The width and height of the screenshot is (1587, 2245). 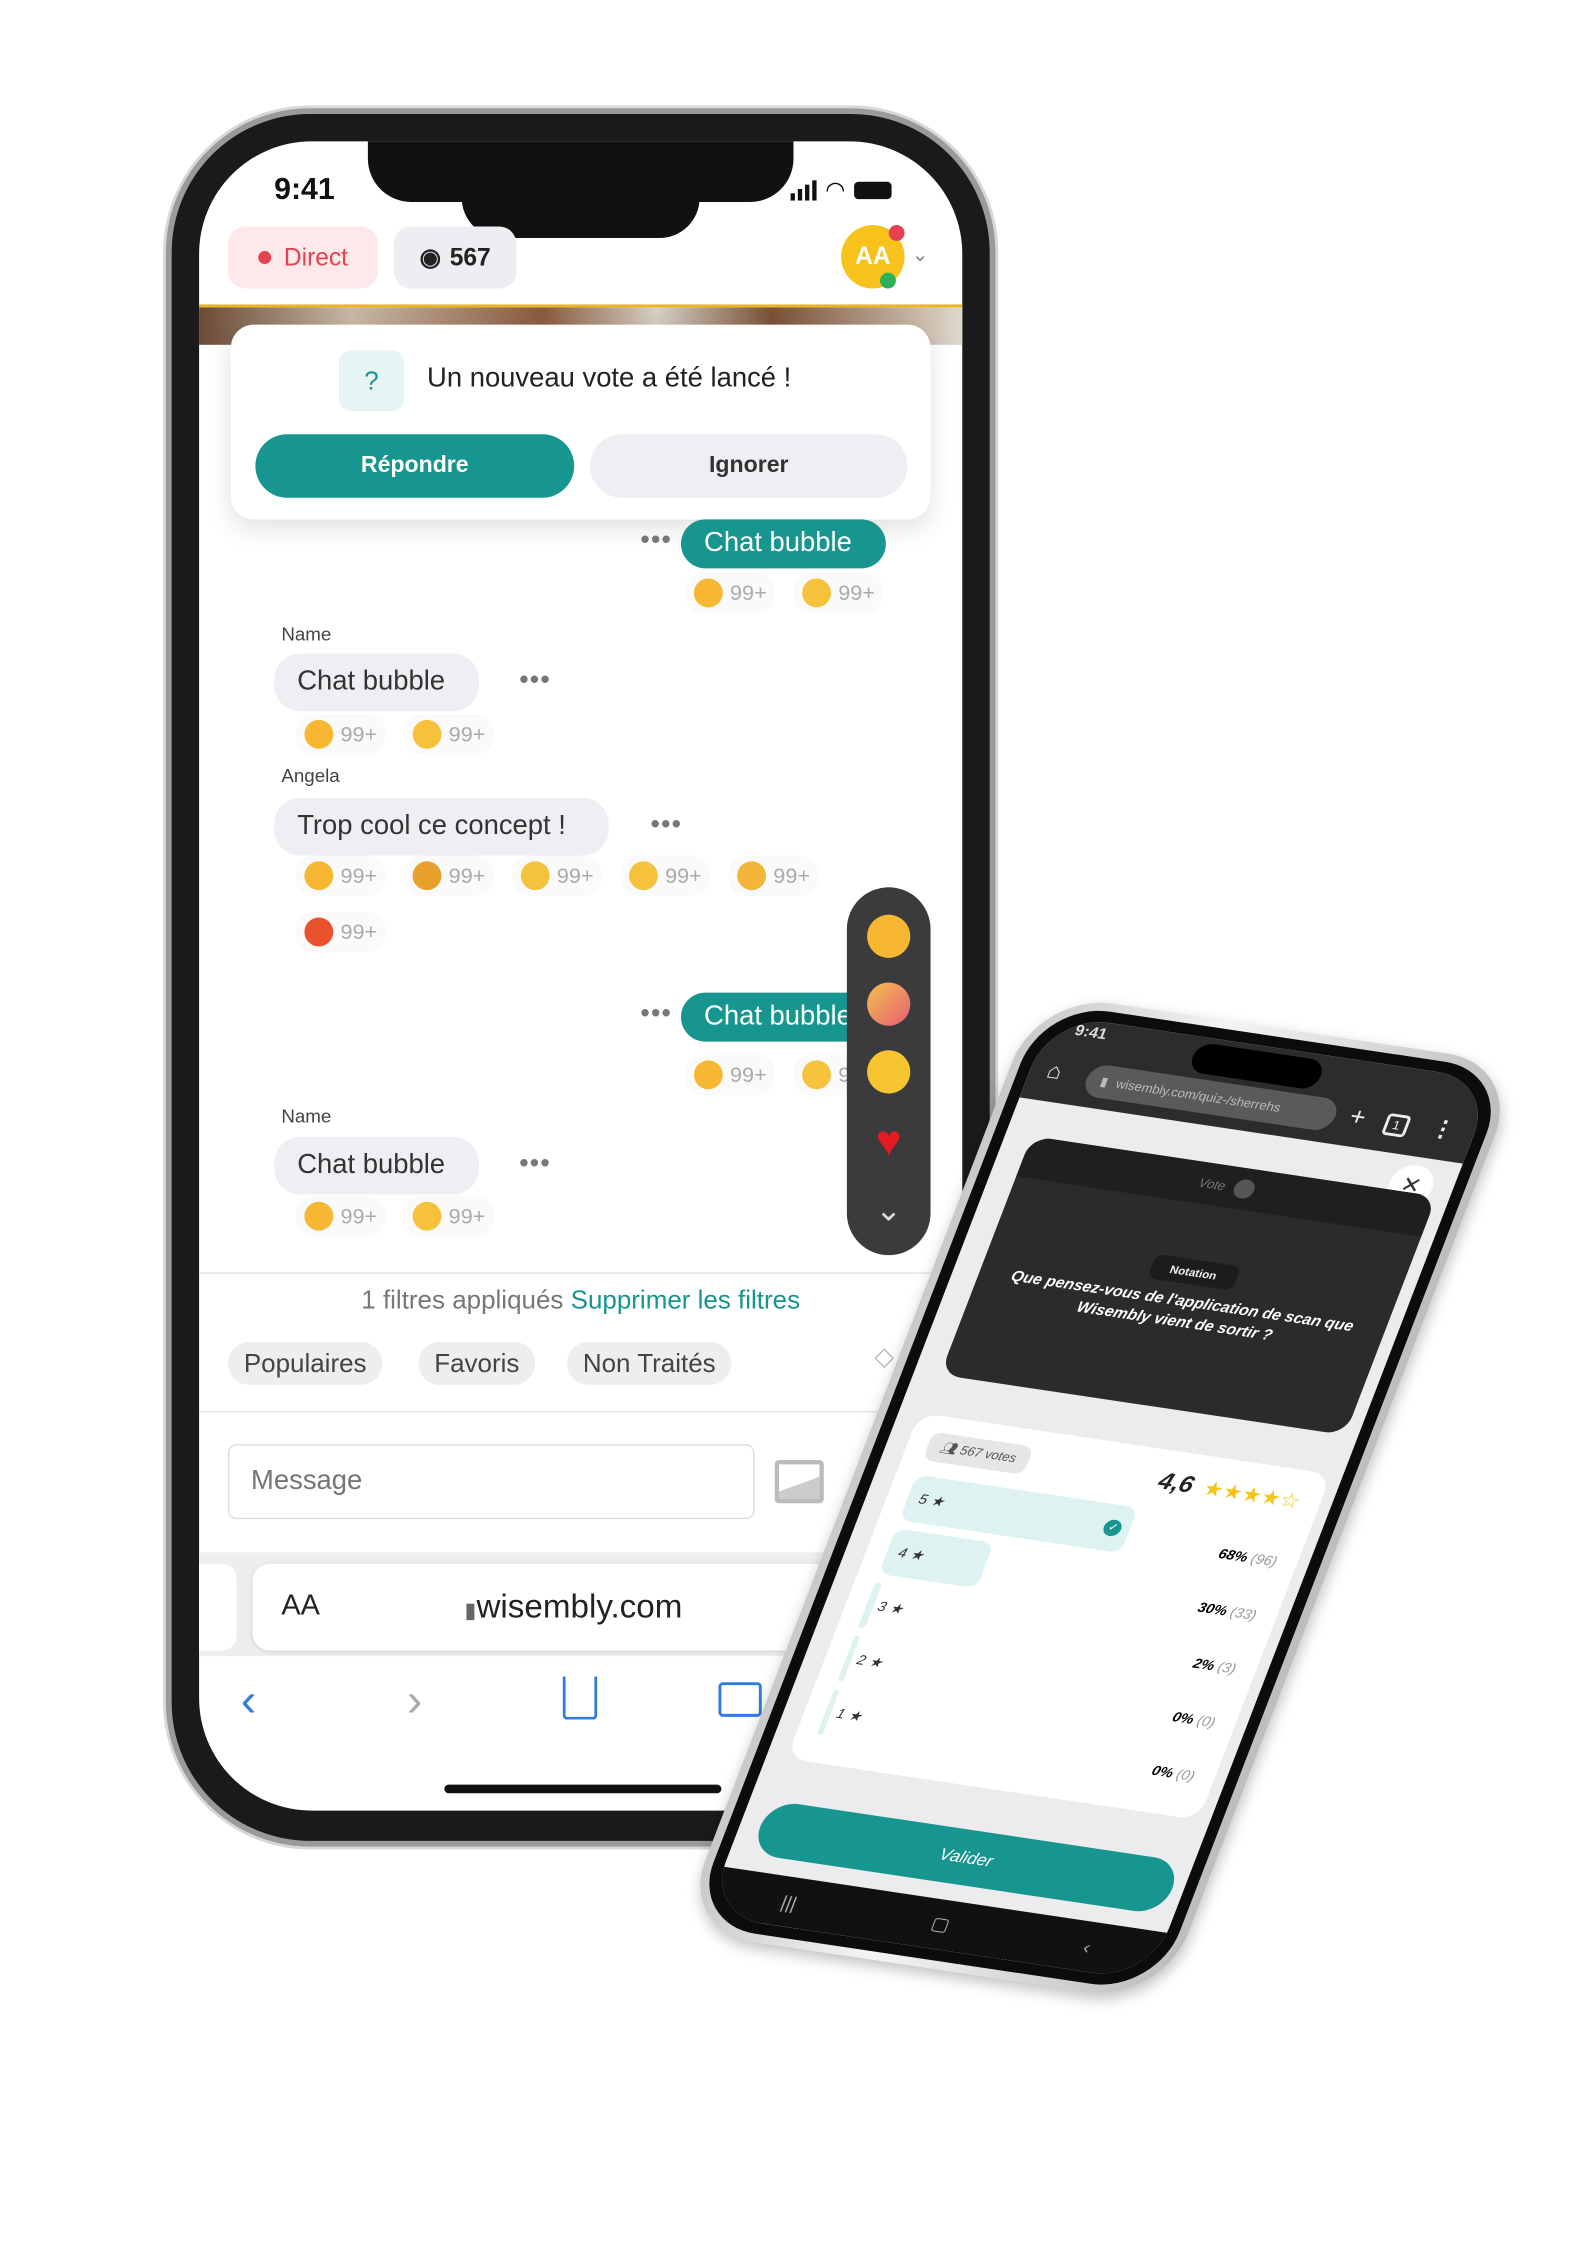 I want to click on status-time: 9:41, so click(x=304, y=190).